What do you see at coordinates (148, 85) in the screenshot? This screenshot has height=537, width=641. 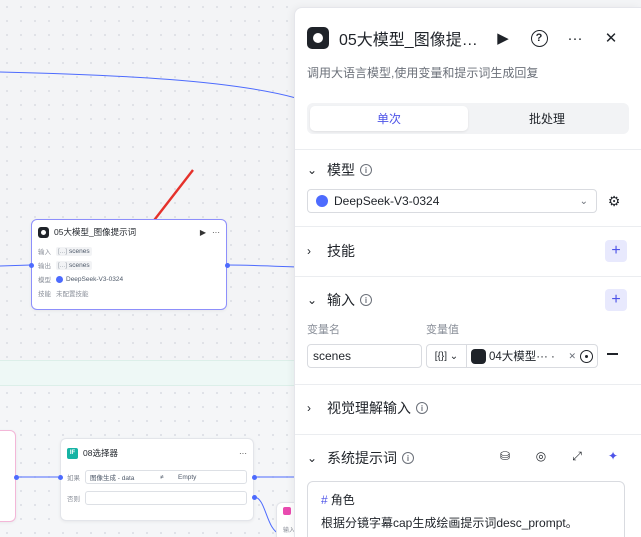 I see `wire-top` at bounding box center [148, 85].